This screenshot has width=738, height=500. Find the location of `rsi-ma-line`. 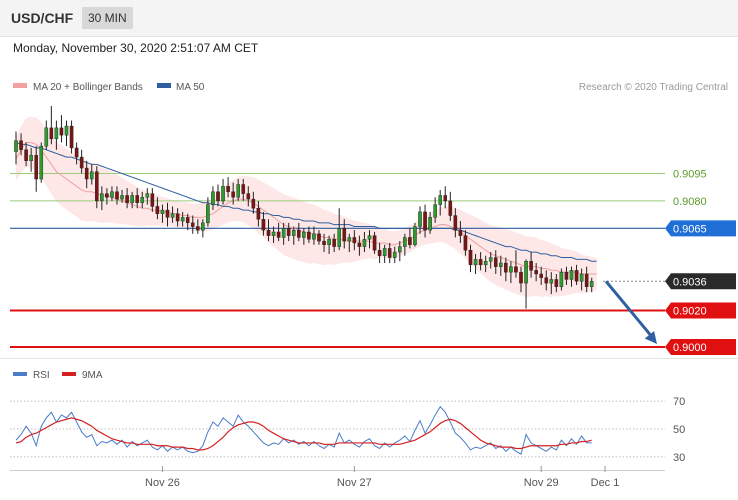

rsi-ma-line is located at coordinates (303, 434).